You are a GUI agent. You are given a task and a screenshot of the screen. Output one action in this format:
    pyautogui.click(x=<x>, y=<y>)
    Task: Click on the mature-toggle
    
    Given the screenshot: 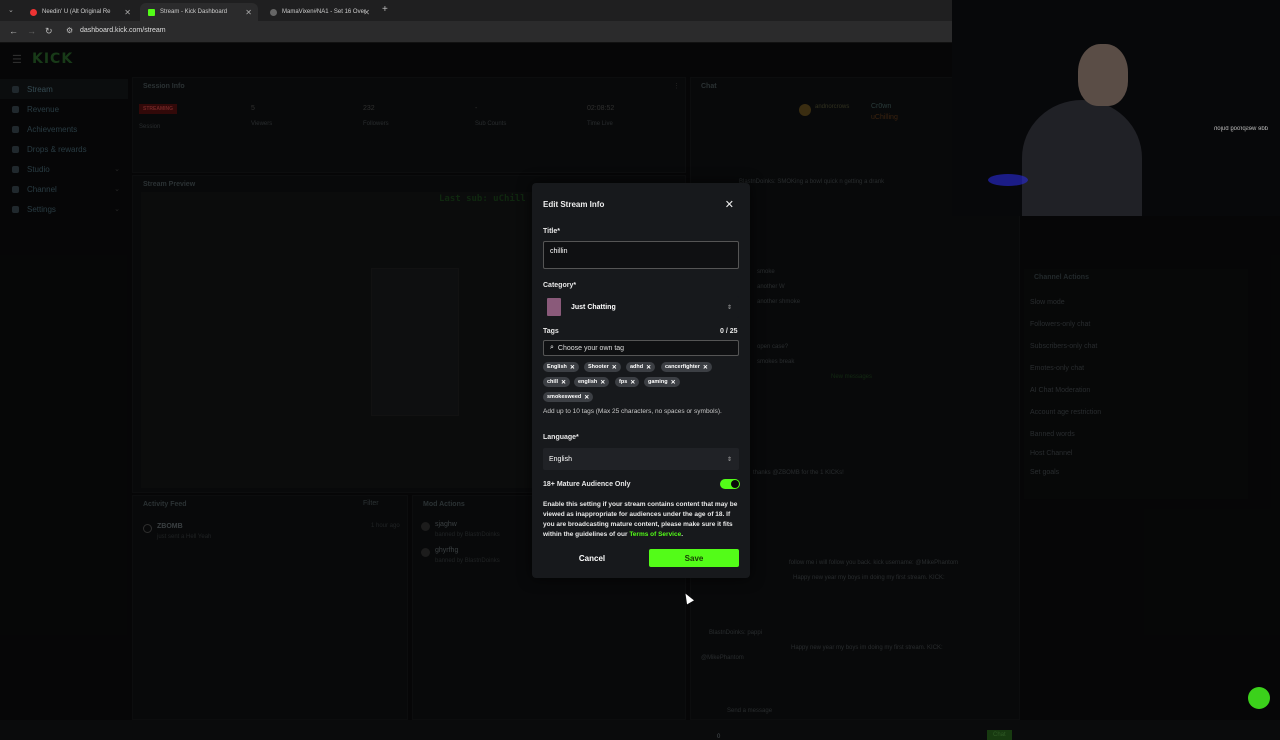 What is the action you would take?
    pyautogui.click(x=730, y=484)
    